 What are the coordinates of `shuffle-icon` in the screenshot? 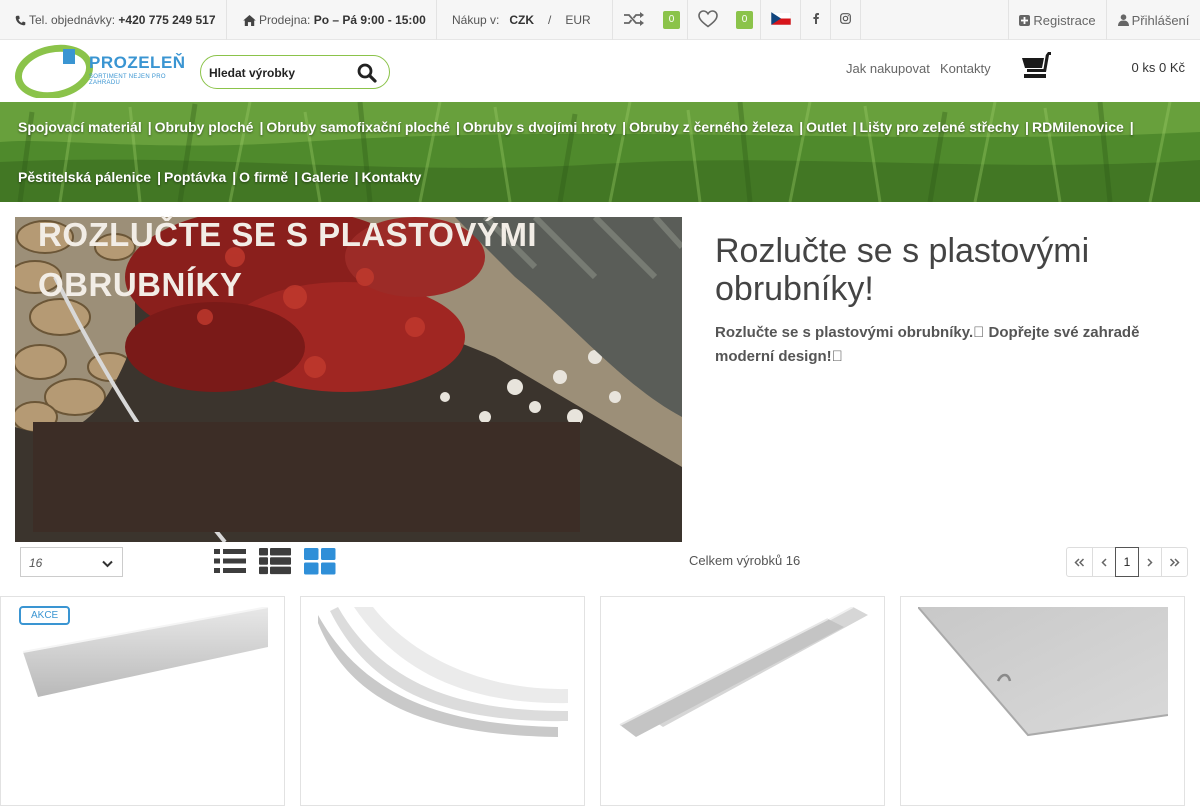 It's located at (634, 20).